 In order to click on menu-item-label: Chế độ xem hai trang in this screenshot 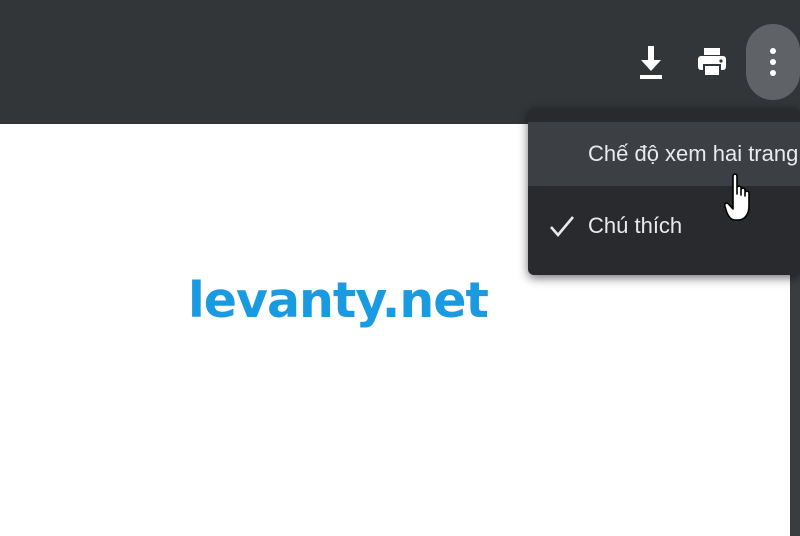, I will do `click(693, 153)`.